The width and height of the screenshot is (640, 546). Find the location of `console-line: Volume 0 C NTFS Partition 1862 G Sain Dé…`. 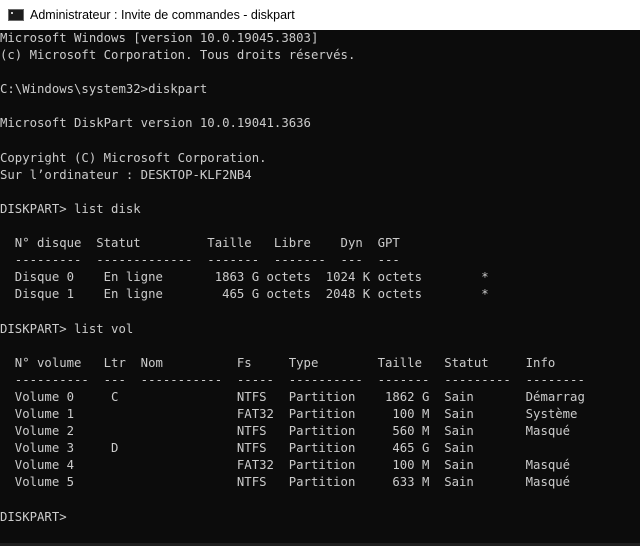

console-line: Volume 0 C NTFS Partition 1862 G Sain Dé… is located at coordinates (292, 396).